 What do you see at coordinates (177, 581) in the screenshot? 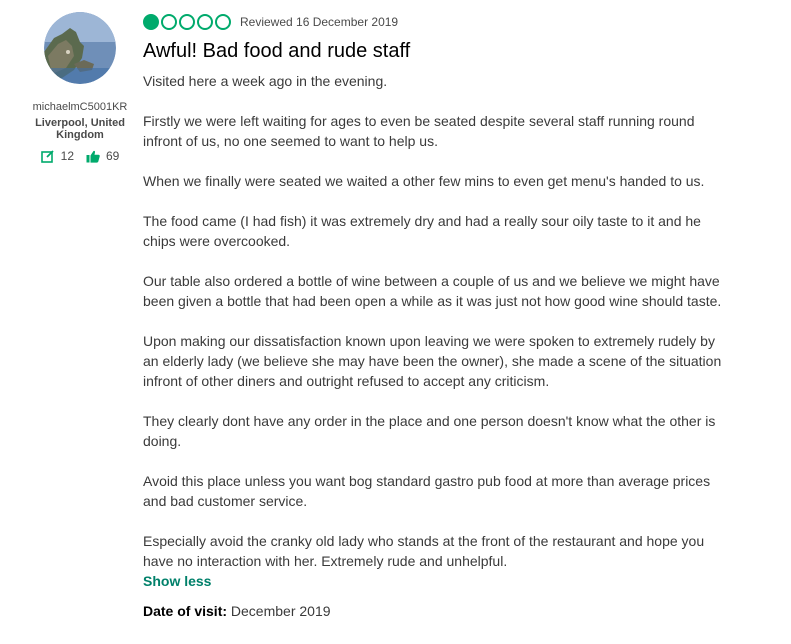
I see `show-less-link: Show less` at bounding box center [177, 581].